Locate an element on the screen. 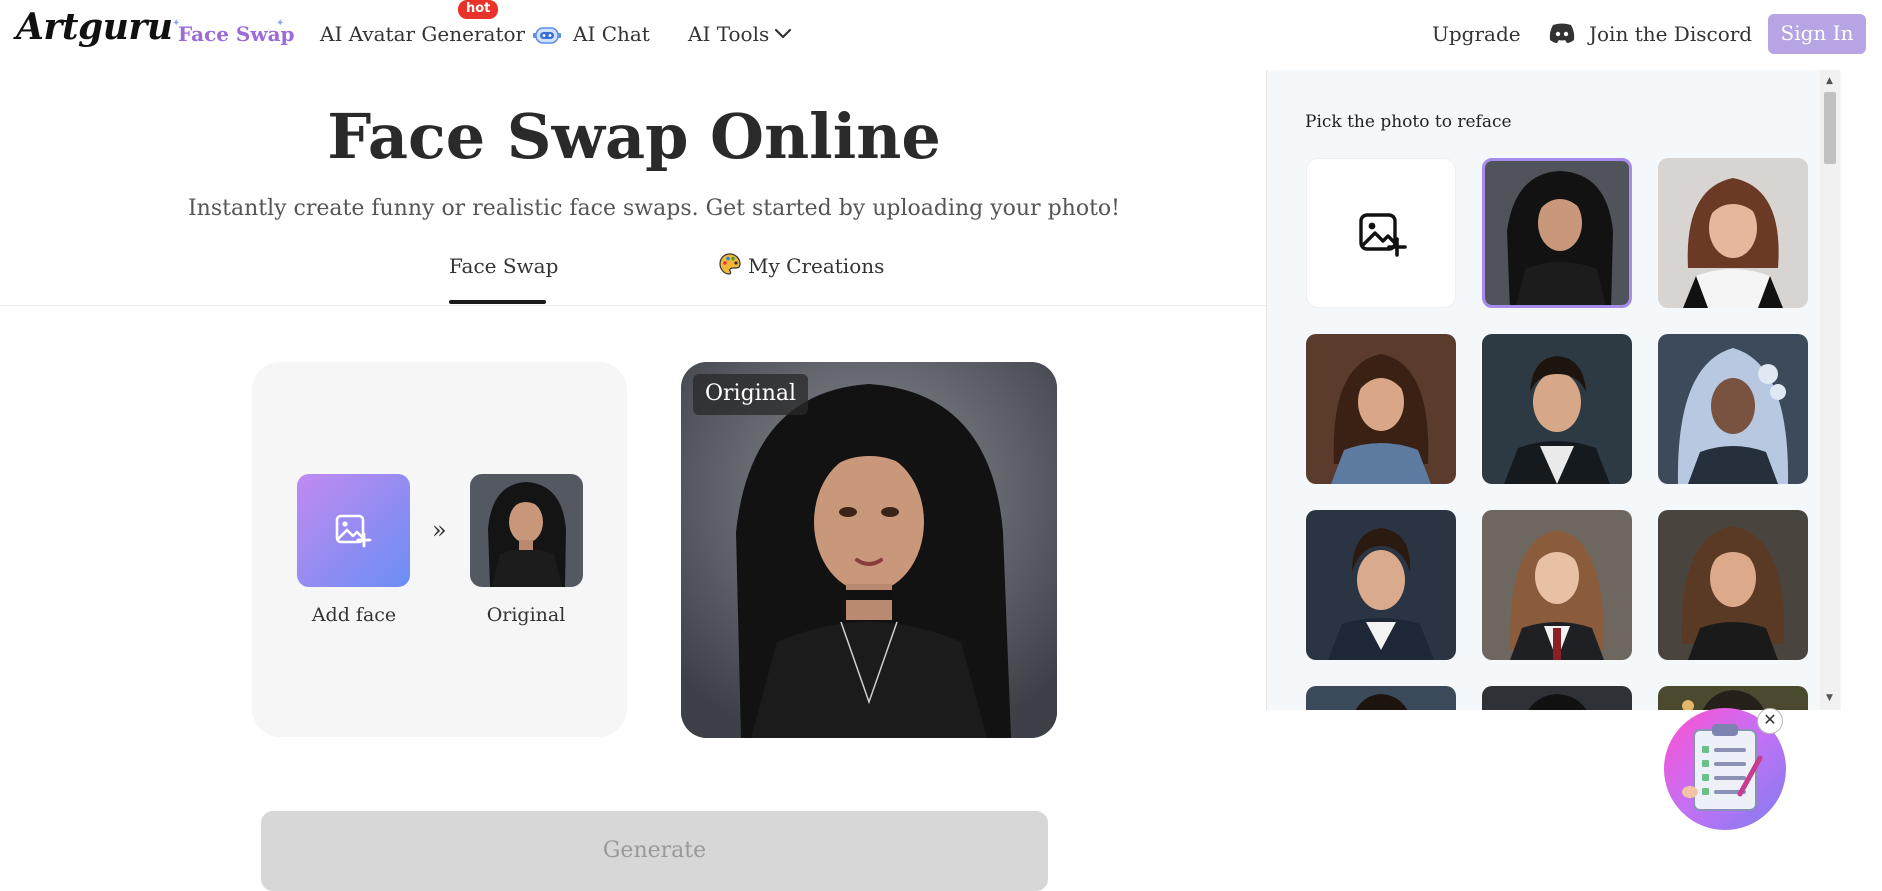 The height and width of the screenshot is (891, 1882). tab-divider is located at coordinates (633, 305).